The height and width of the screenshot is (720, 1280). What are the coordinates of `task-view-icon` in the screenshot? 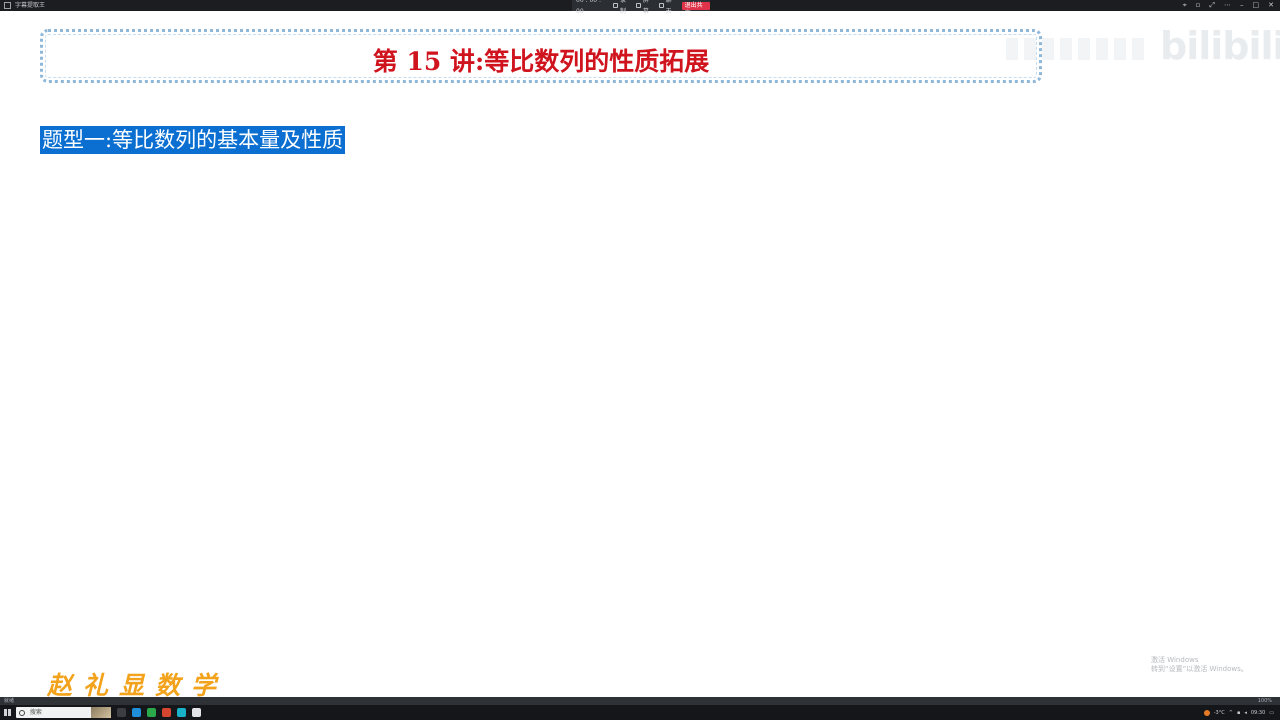 It's located at (121, 712).